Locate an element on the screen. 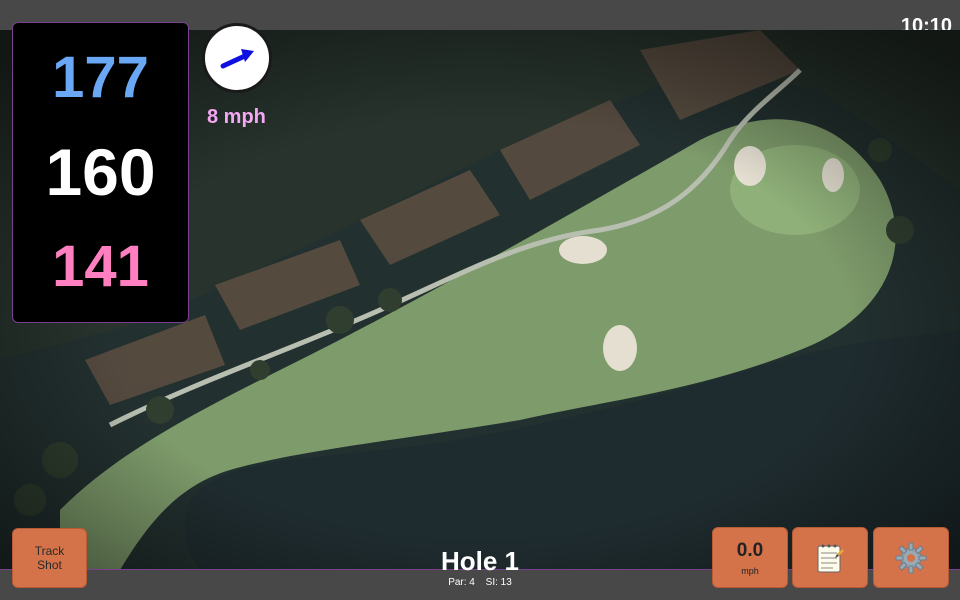  speed-button: 0.0 mph is located at coordinates (750, 557).